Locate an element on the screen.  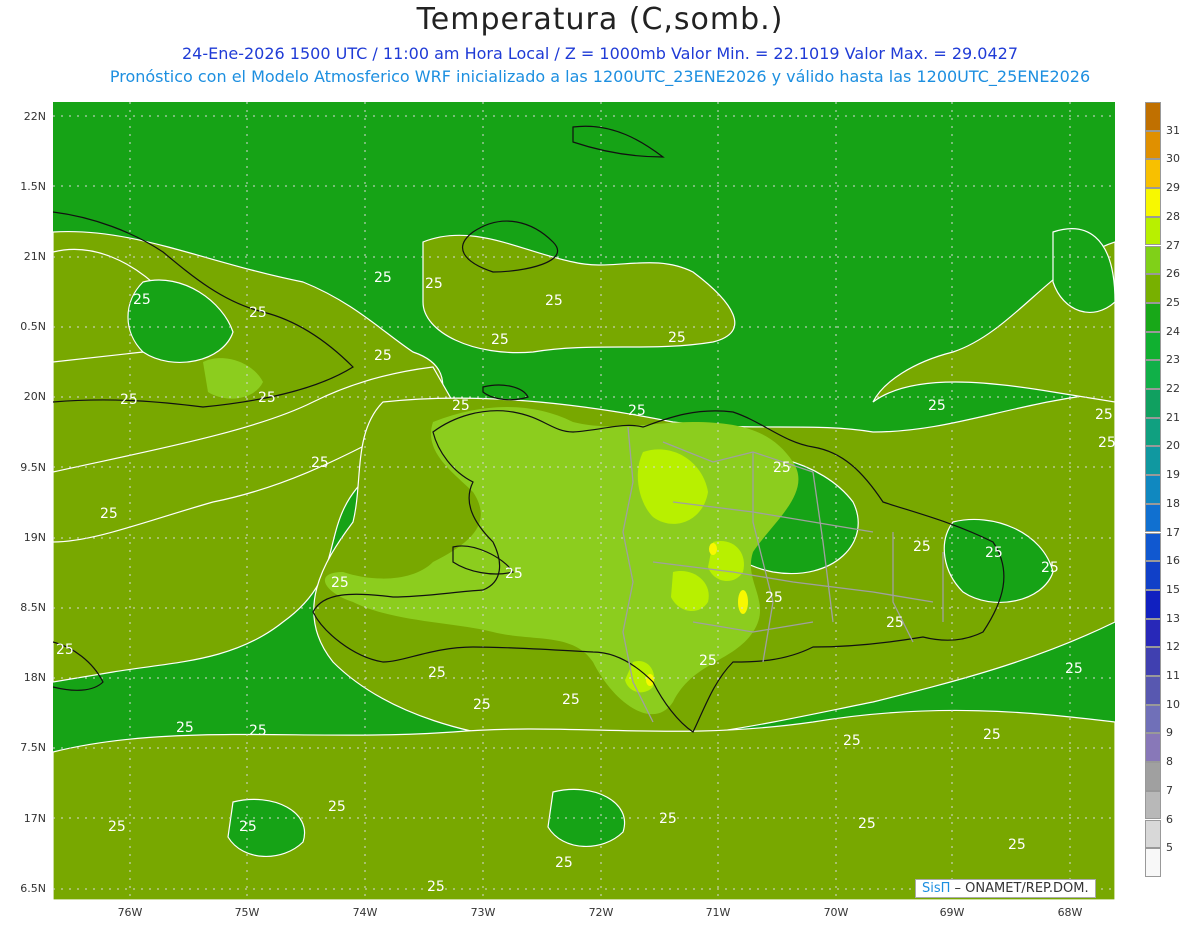
lat-label: 22N is located at coordinates (34, 116).